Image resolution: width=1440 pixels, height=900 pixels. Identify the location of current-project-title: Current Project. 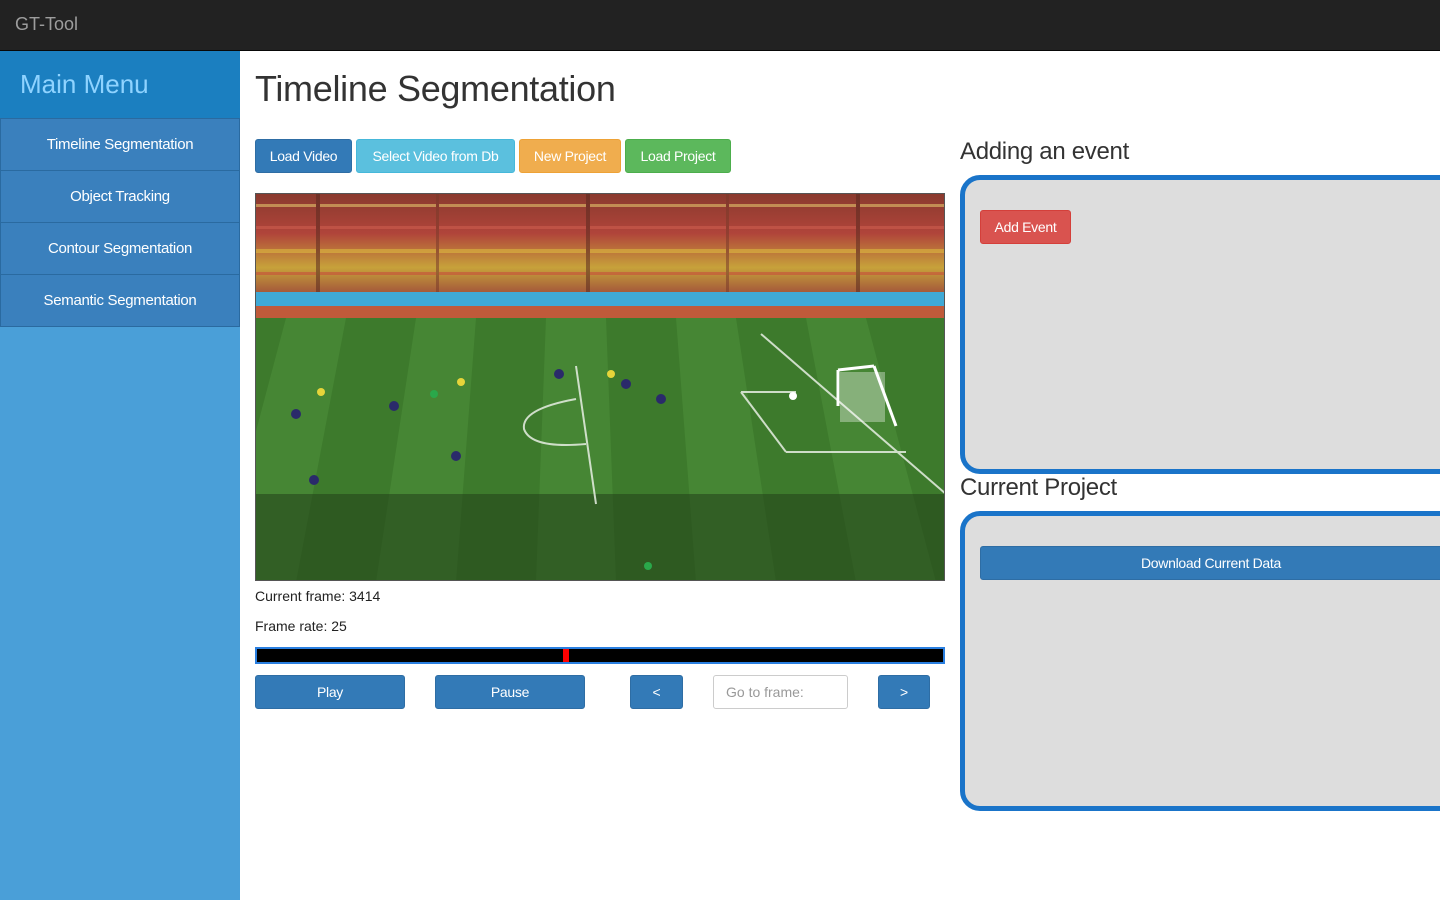
(1038, 487).